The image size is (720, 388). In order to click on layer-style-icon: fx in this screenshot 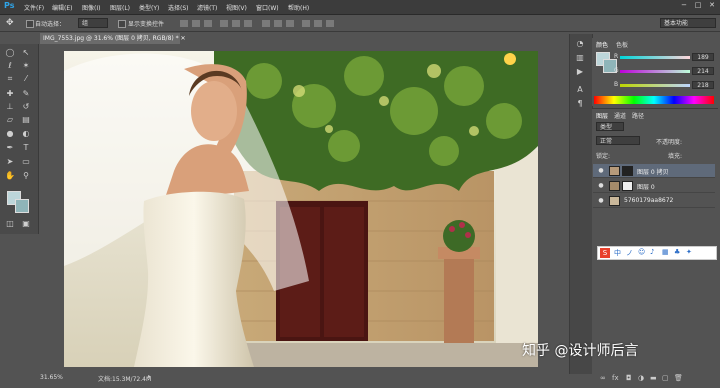, I will do `click(615, 378)`.